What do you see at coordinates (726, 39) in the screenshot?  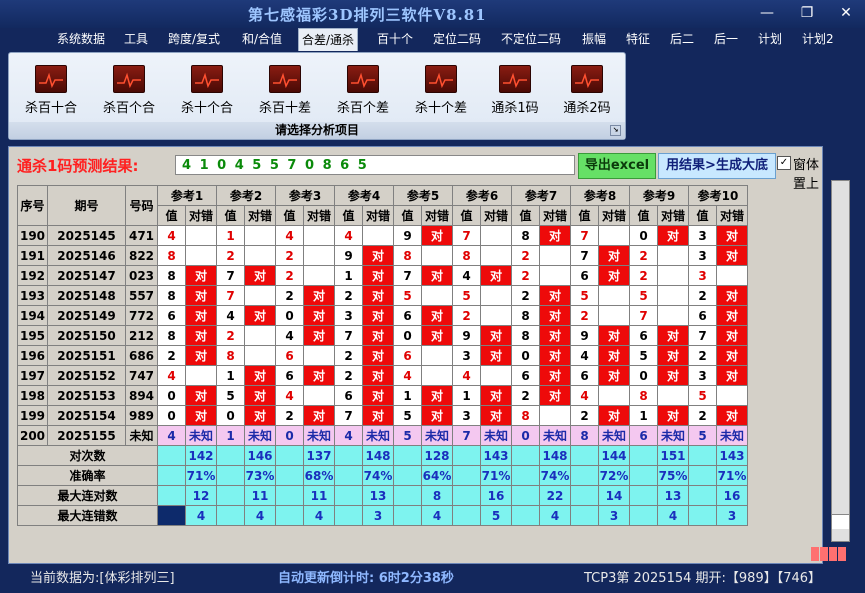 I see `menu-last-one: 后一` at bounding box center [726, 39].